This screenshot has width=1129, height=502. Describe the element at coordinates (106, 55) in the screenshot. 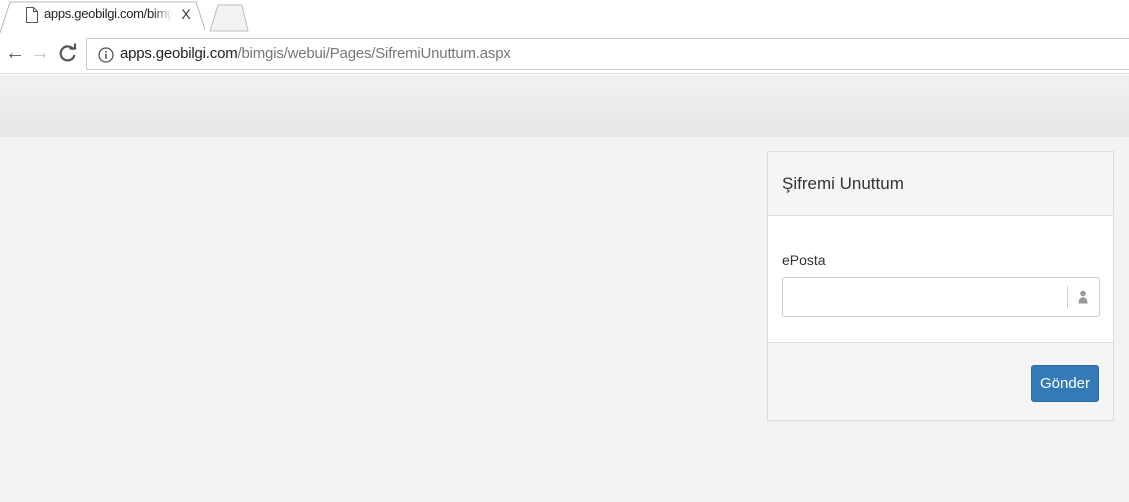

I see `info-icon` at that location.